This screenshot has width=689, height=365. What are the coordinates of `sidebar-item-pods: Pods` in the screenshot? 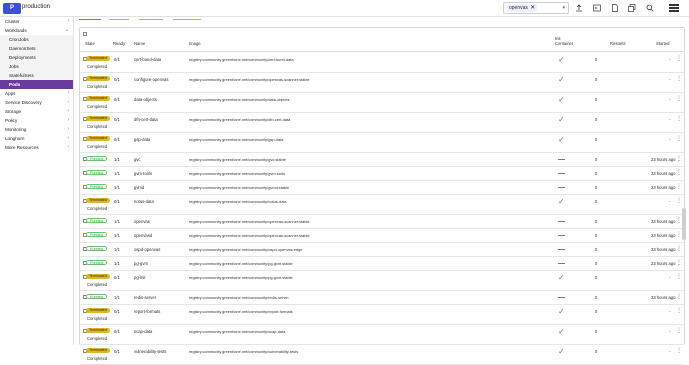 It's located at (36, 84).